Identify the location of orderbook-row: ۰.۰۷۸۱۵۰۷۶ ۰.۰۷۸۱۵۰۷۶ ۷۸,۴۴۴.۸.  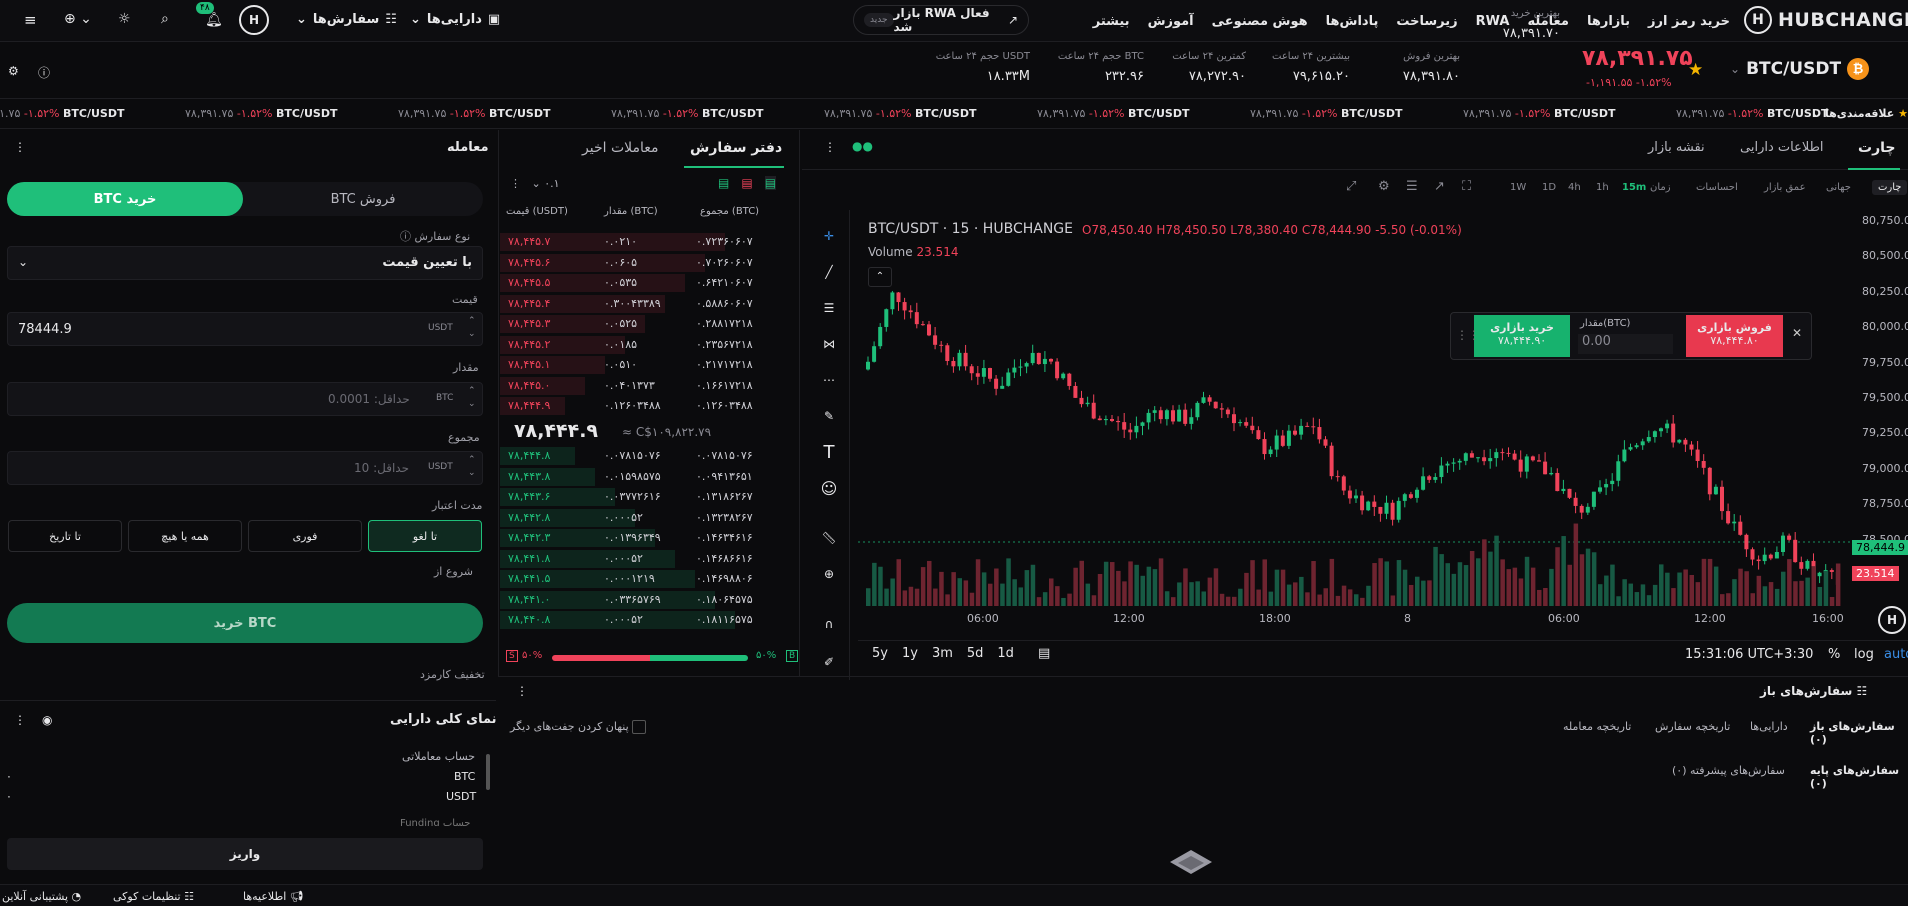
(650, 456).